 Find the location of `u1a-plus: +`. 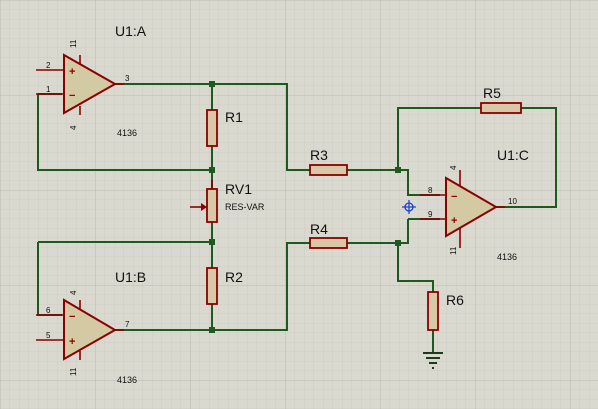

u1a-plus: + is located at coordinates (72, 72).